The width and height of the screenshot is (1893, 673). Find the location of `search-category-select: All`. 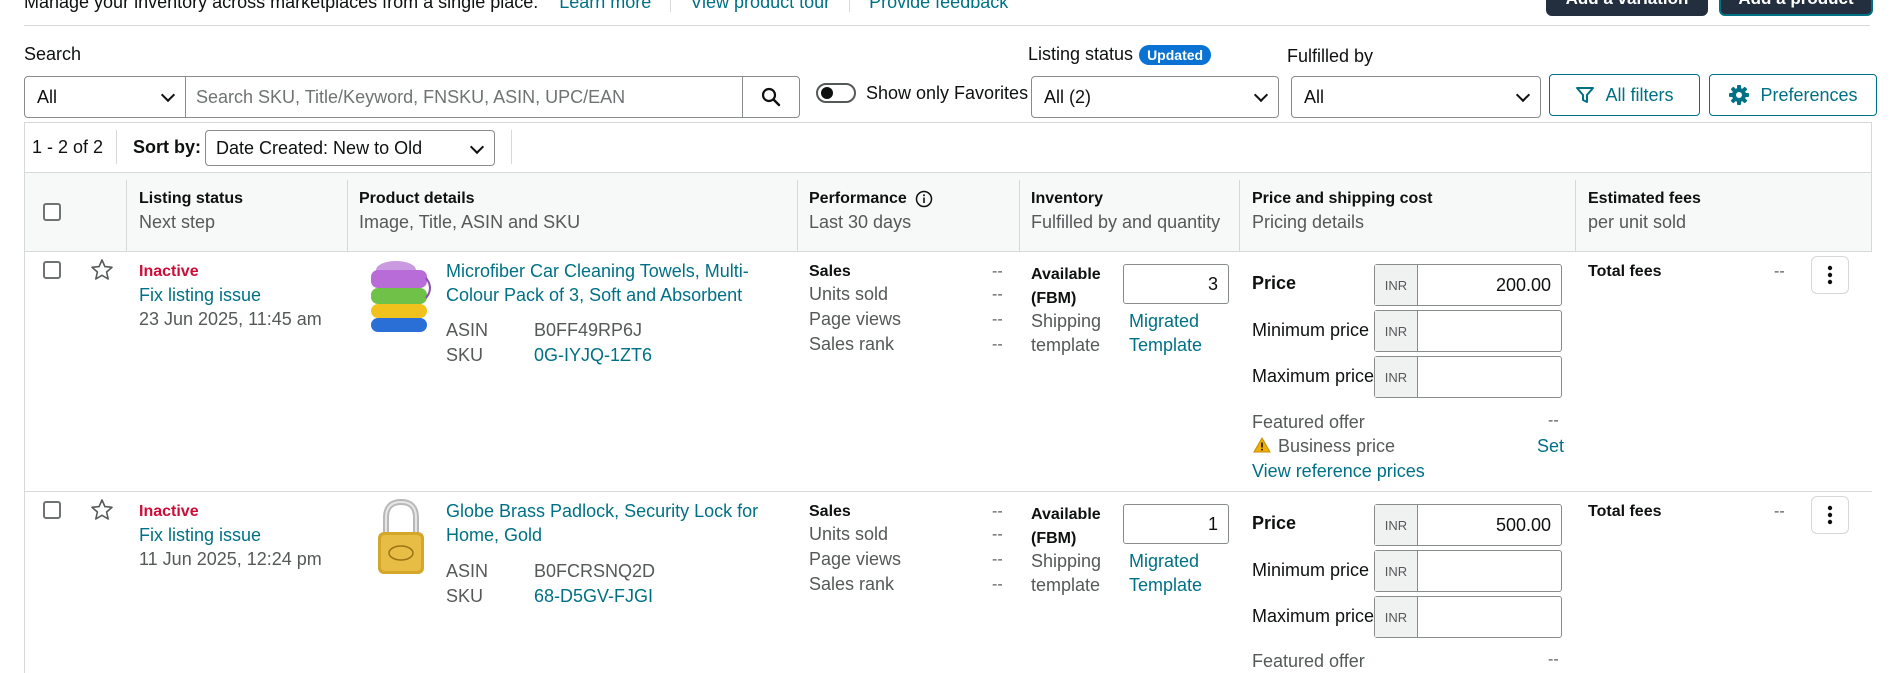

search-category-select: All is located at coordinates (105, 97).